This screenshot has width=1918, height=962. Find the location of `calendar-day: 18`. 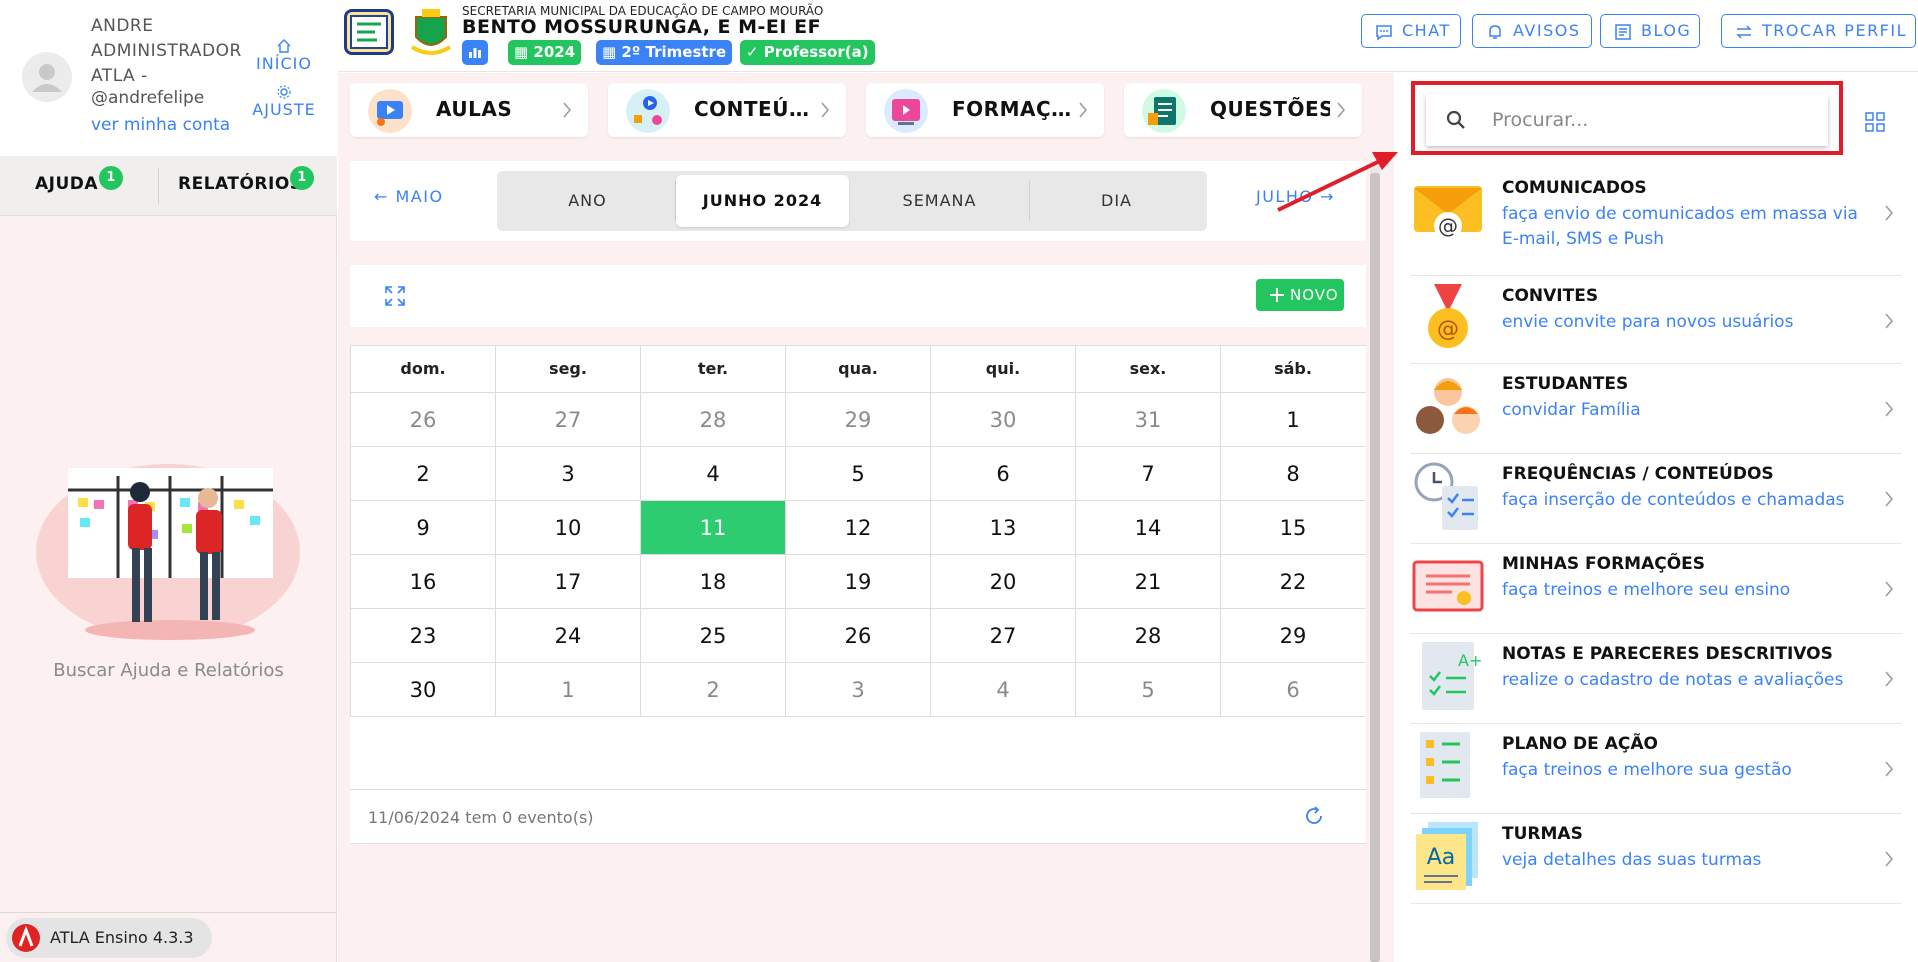

calendar-day: 18 is located at coordinates (712, 582).